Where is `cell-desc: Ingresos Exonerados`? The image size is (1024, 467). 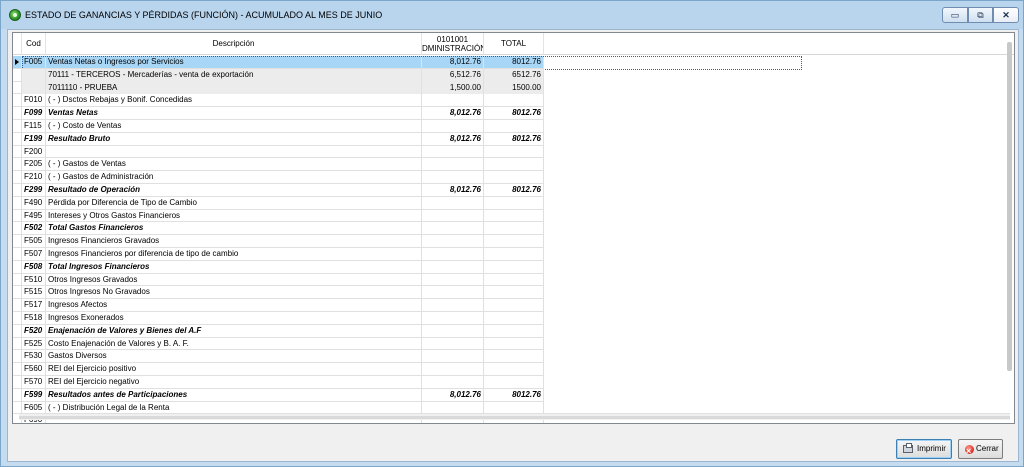
cell-desc: Ingresos Exonerados is located at coordinates (234, 318).